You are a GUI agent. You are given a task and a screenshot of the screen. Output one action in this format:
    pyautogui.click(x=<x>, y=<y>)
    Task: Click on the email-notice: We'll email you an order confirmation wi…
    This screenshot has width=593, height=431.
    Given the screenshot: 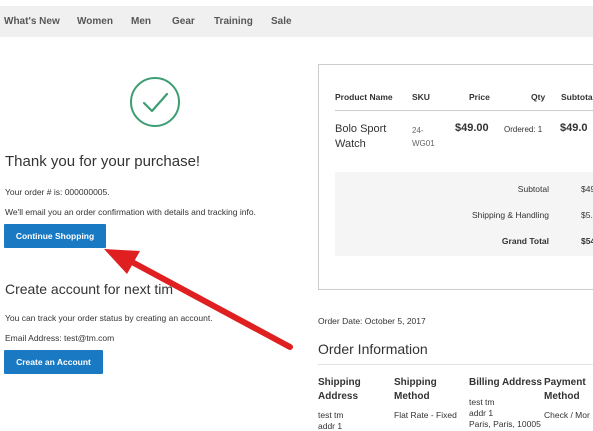 What is the action you would take?
    pyautogui.click(x=130, y=212)
    